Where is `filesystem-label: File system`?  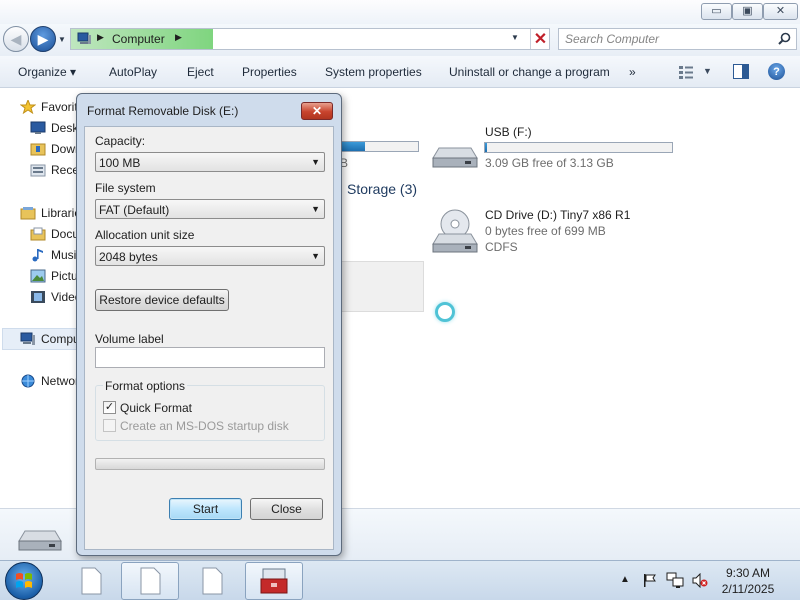 filesystem-label: File system is located at coordinates (125, 188).